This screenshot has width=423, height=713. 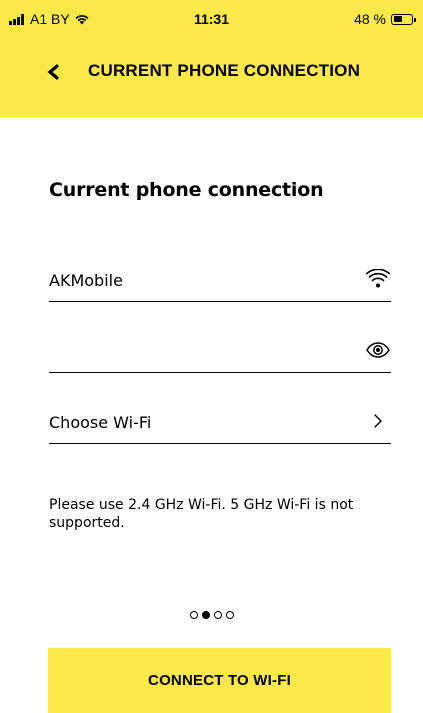 I want to click on password-input, so click(x=199, y=353).